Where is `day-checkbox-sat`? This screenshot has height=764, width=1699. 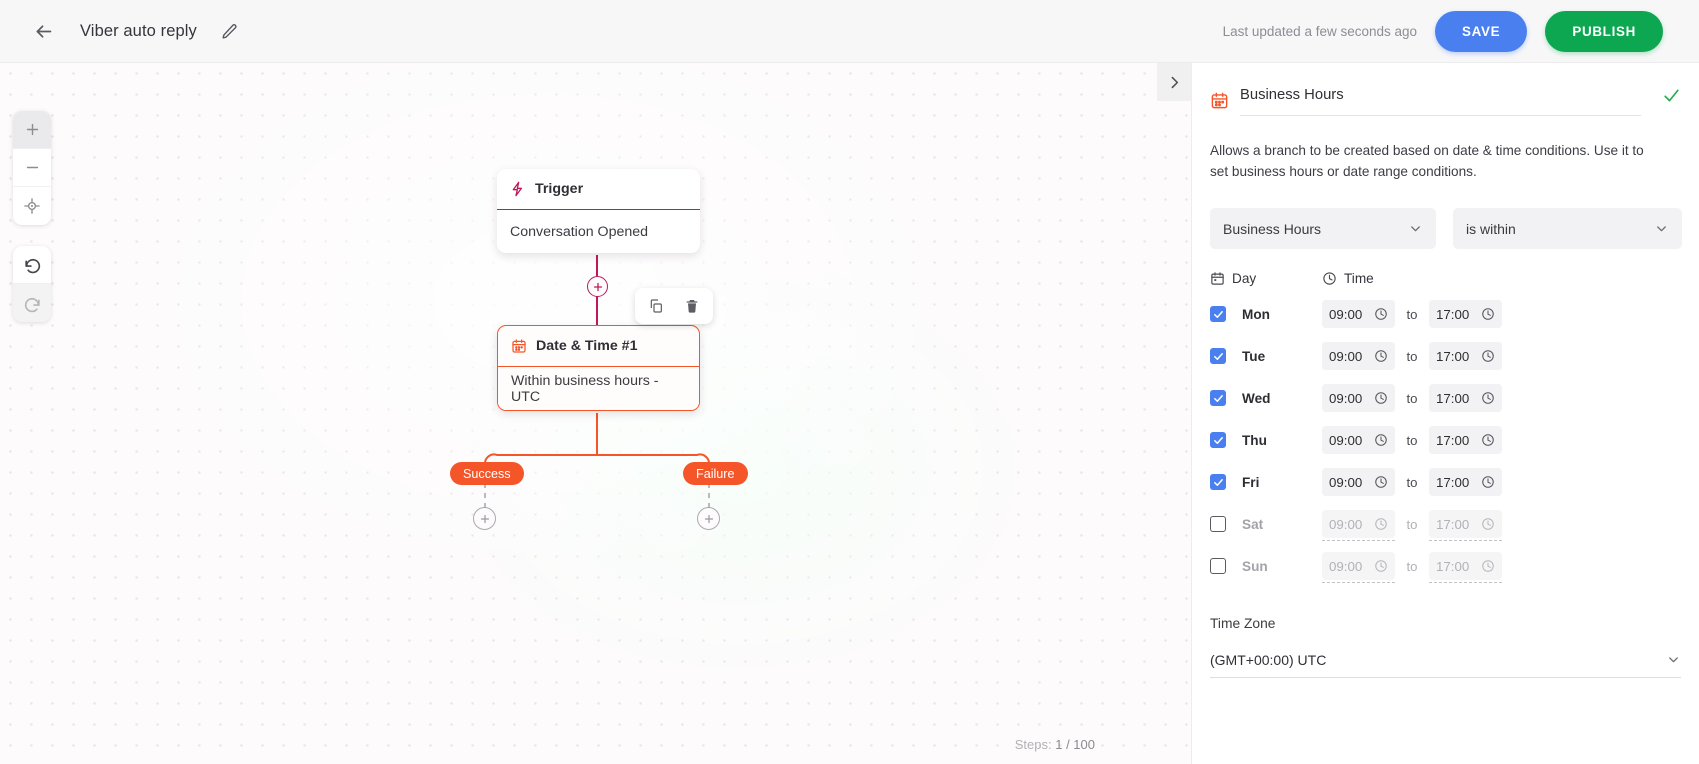 day-checkbox-sat is located at coordinates (1218, 524).